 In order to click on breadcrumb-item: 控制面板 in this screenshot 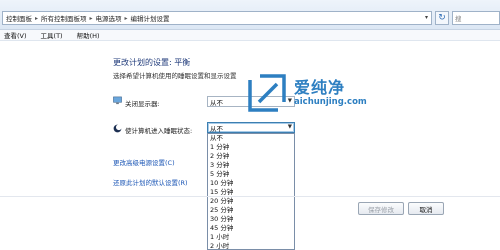, I will do `click(19, 18)`.